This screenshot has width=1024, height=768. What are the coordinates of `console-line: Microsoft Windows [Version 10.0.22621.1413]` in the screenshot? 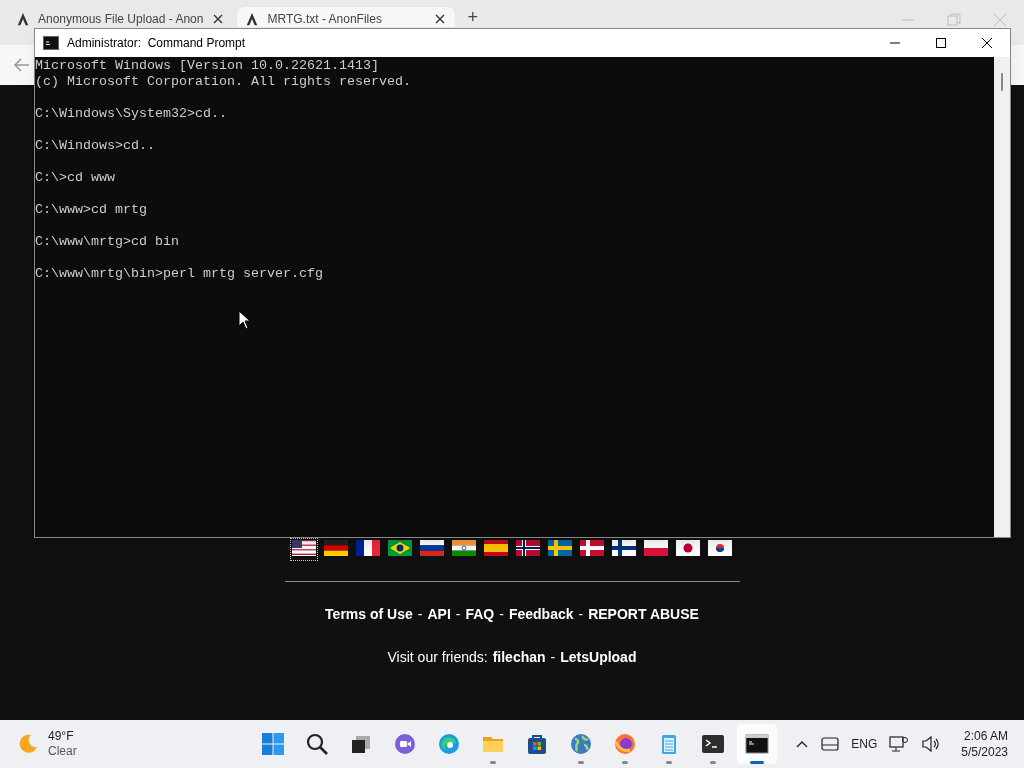 It's located at (207, 66).